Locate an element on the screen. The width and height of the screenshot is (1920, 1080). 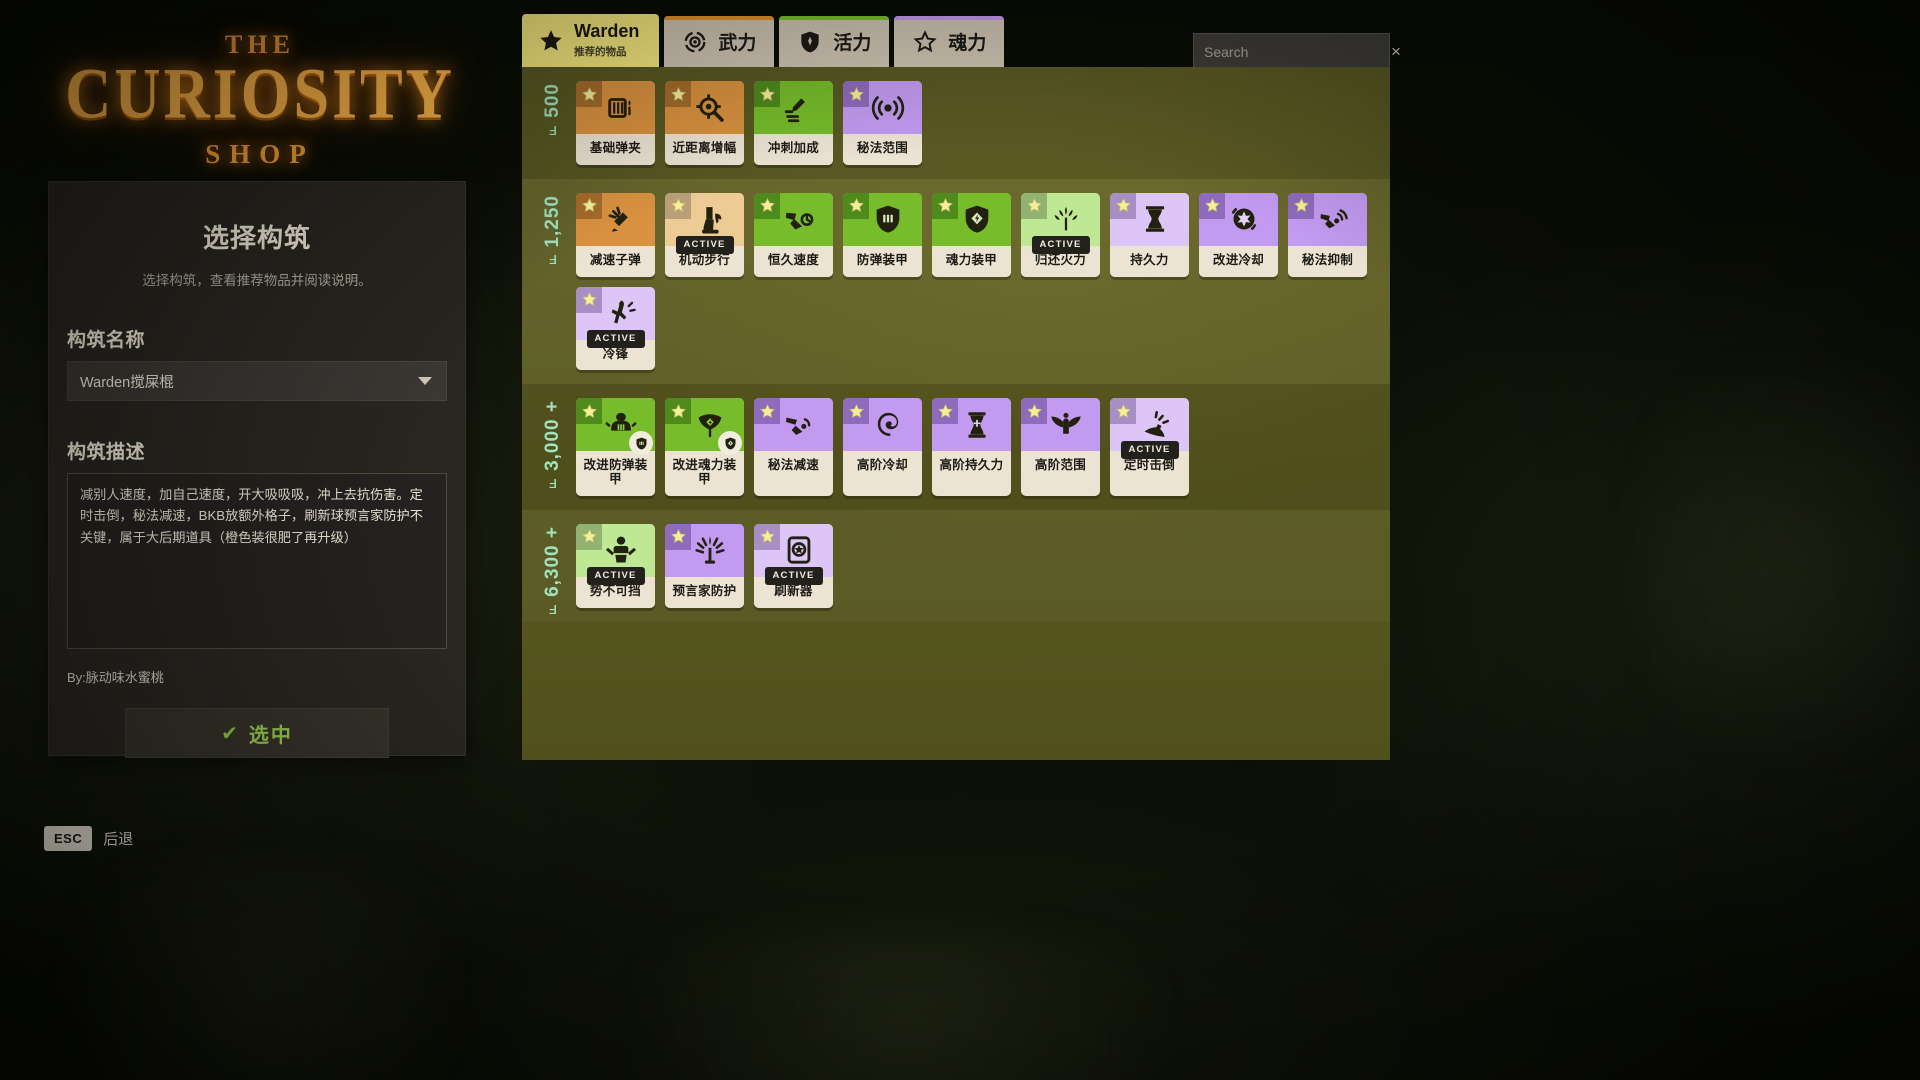
item-card: ACTIVE 冷锋 is located at coordinates (615, 328).